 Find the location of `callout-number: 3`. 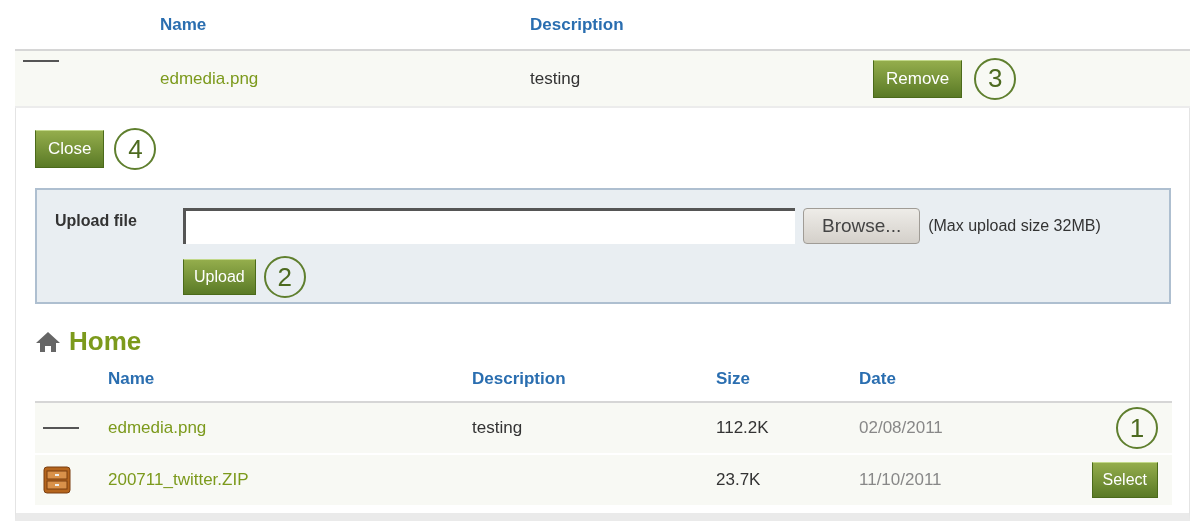

callout-number: 3 is located at coordinates (995, 78).